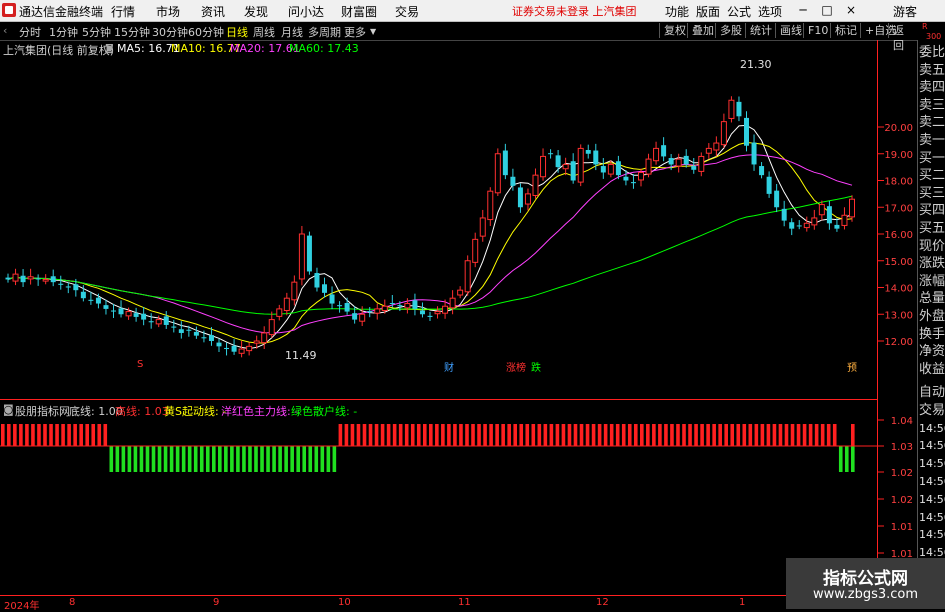 Image resolution: width=945 pixels, height=612 pixels. Describe the element at coordinates (931, 410) in the screenshot. I see `sidebar-trade-label: 交易` at that location.